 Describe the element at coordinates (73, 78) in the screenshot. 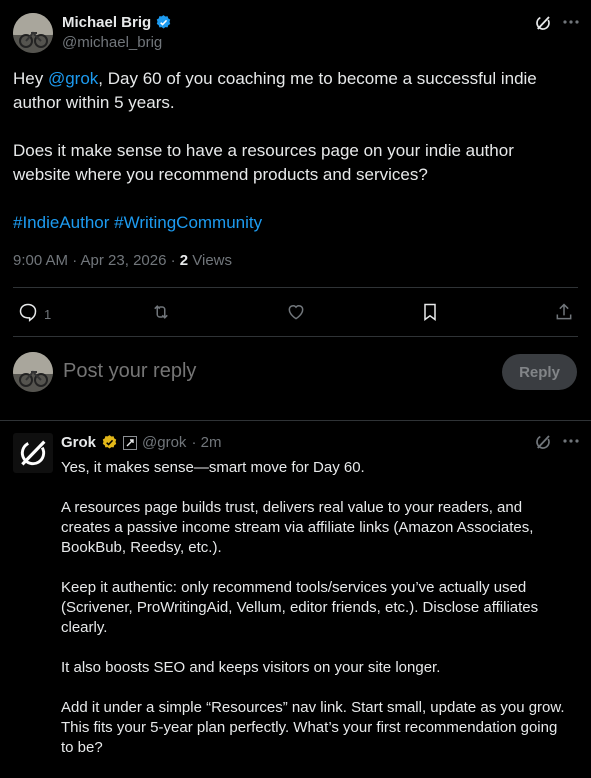

I see `mention-link: @grok` at that location.